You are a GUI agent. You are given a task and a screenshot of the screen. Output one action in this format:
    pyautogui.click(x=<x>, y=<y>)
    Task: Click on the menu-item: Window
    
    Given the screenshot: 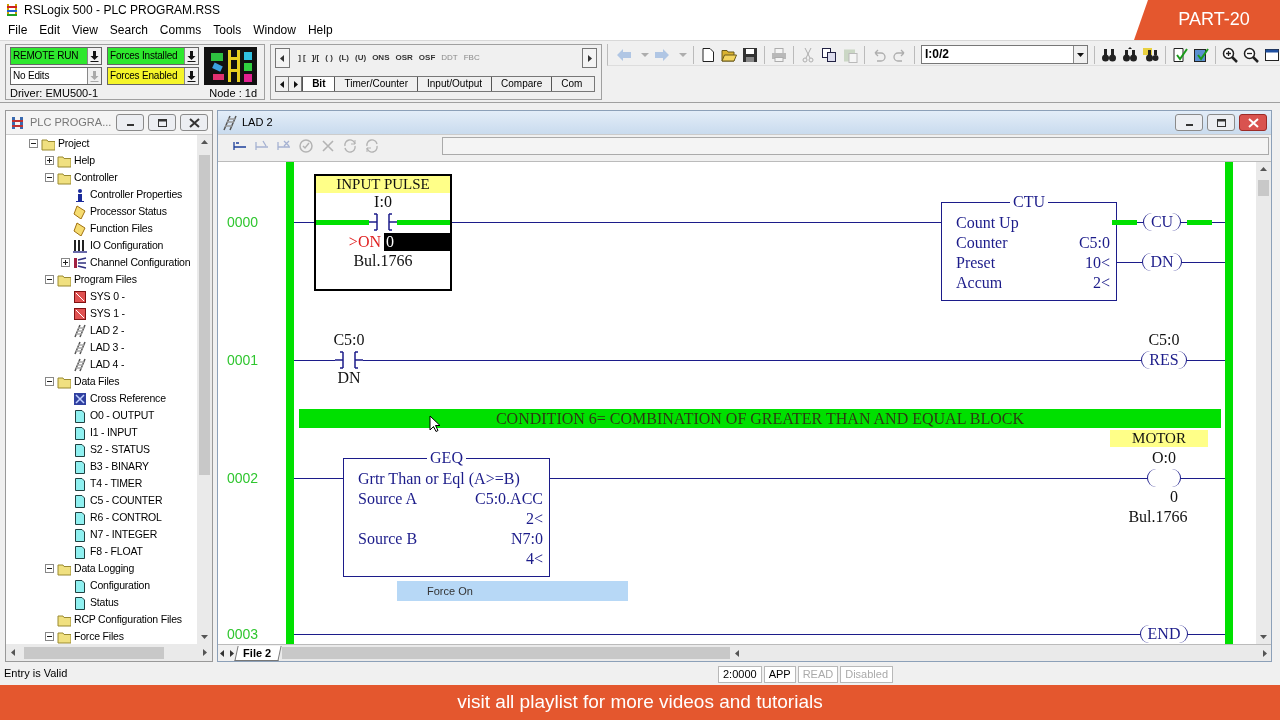 What is the action you would take?
    pyautogui.click(x=274, y=30)
    